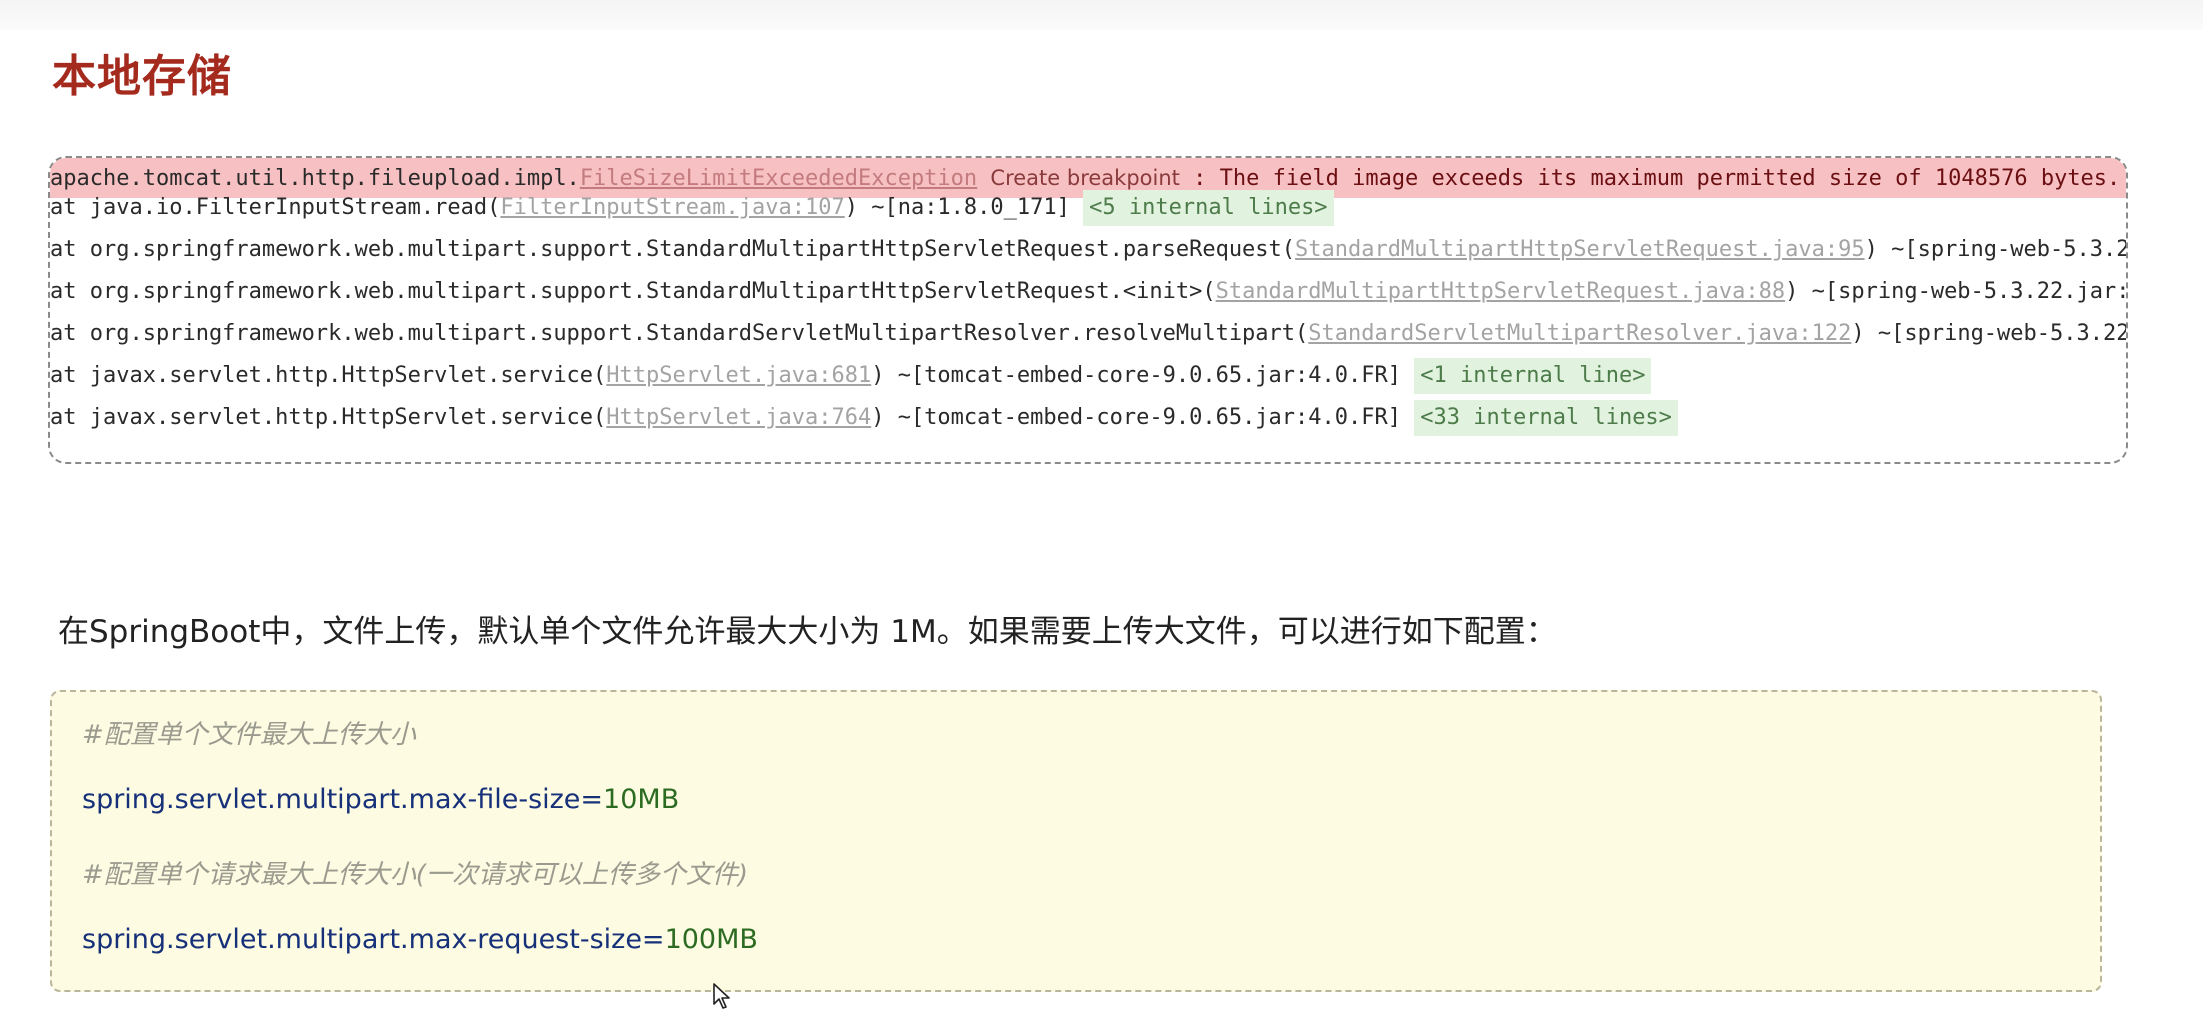 The height and width of the screenshot is (1014, 2203). What do you see at coordinates (1956, 291) in the screenshot?
I see `stacktrace-suffix: ) ~[spring-web-5.3.22.jar:` at bounding box center [1956, 291].